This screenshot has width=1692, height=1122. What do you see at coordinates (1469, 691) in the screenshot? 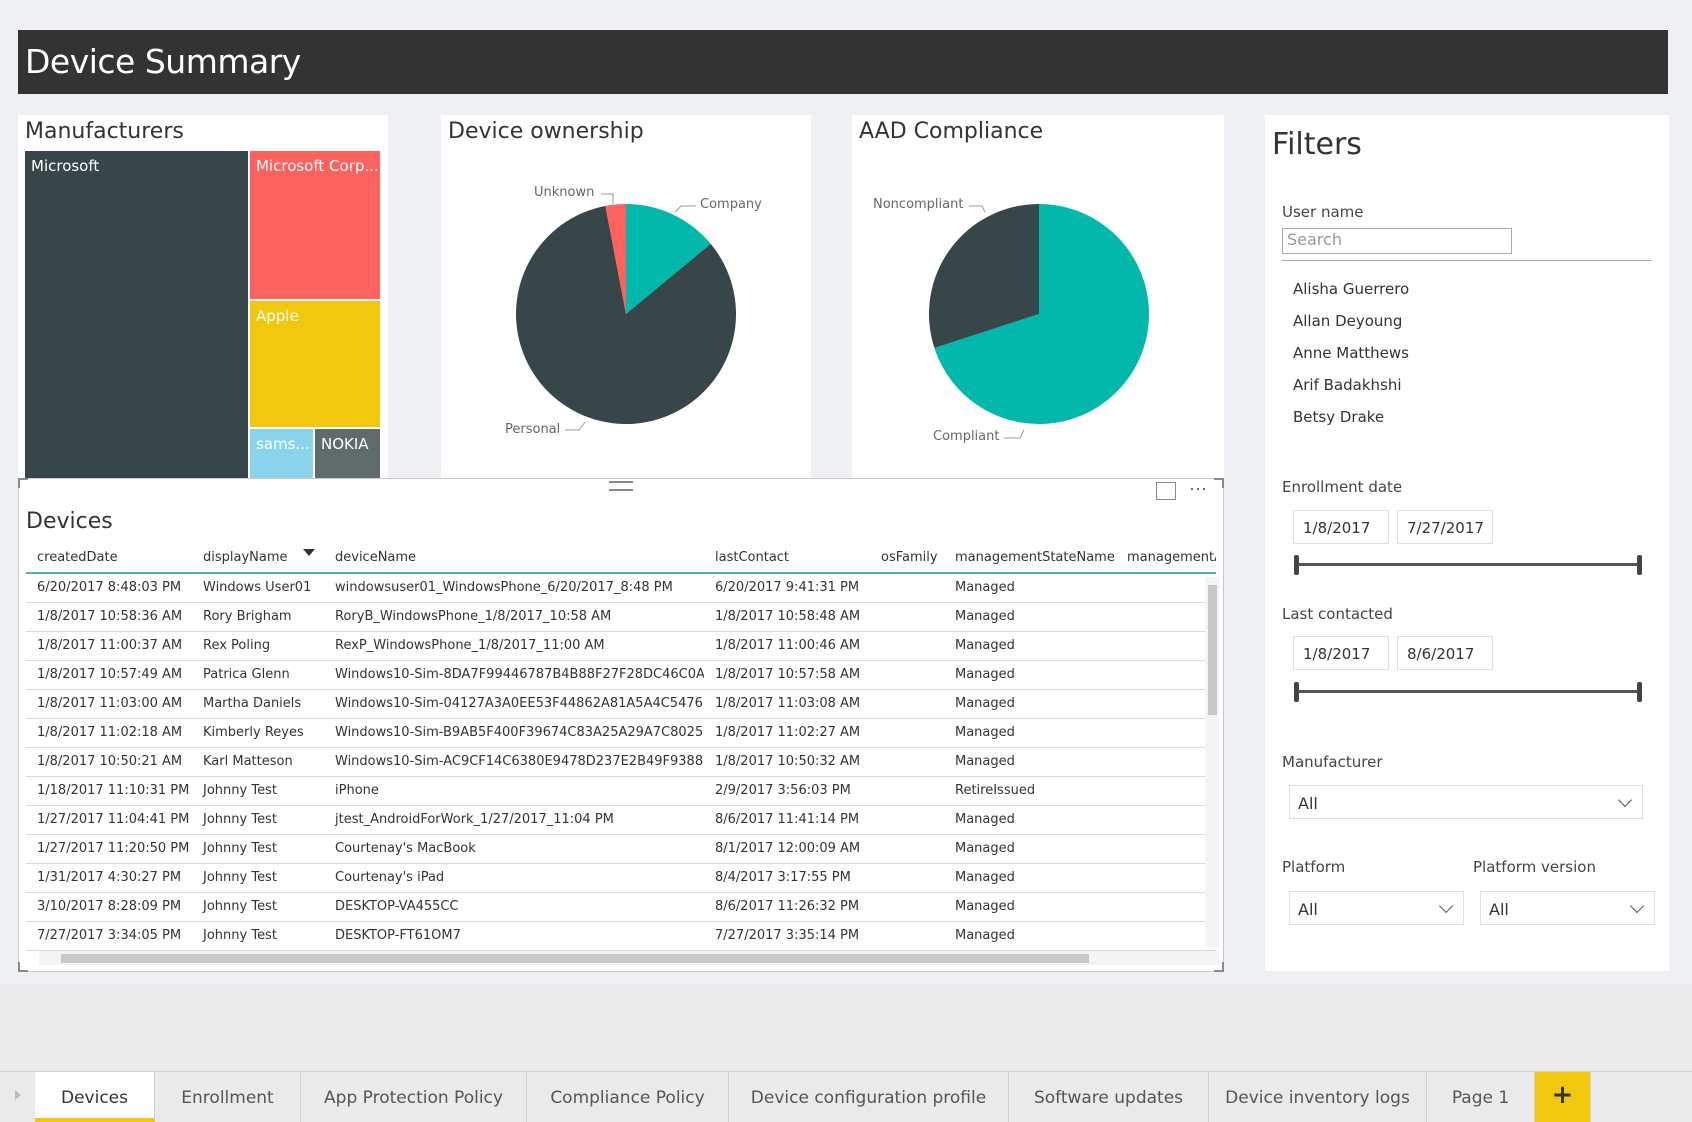
I see `last-contacted-slider-track` at bounding box center [1469, 691].